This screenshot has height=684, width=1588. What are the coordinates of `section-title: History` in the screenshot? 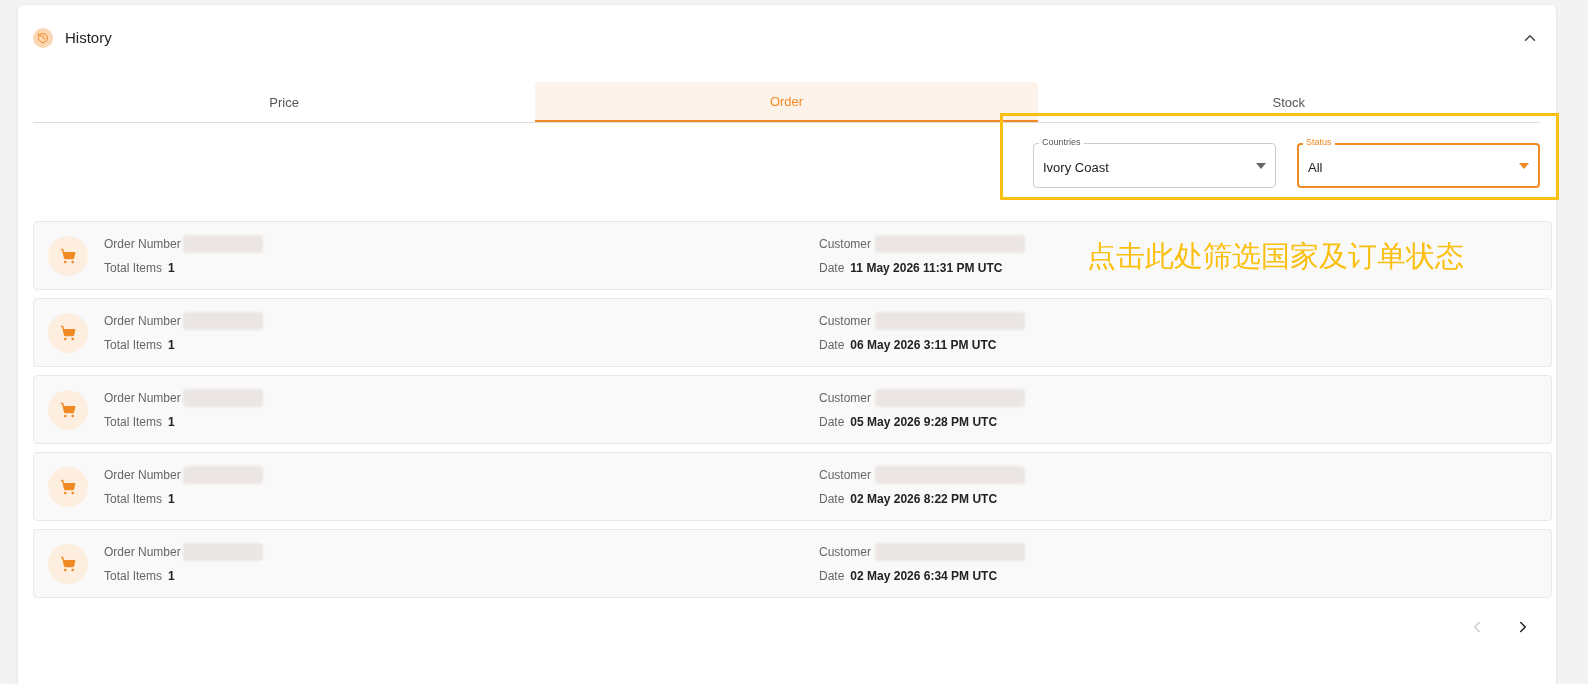 It's located at (88, 37).